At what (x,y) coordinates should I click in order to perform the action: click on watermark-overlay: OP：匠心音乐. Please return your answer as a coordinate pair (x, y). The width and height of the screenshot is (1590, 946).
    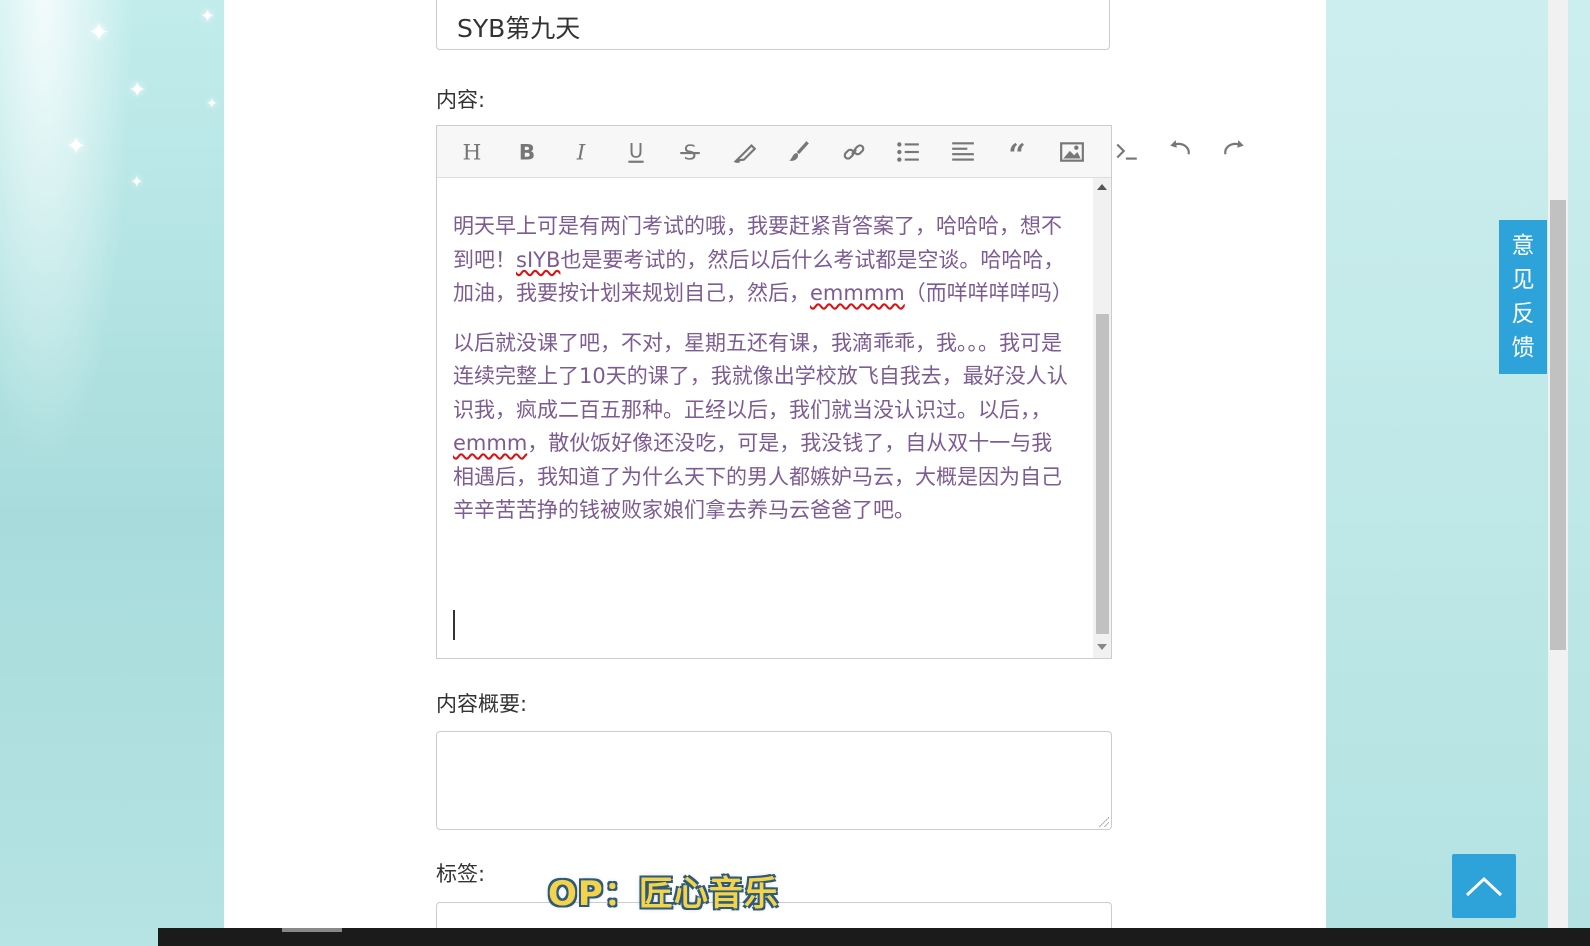
    Looking at the image, I should click on (663, 894).